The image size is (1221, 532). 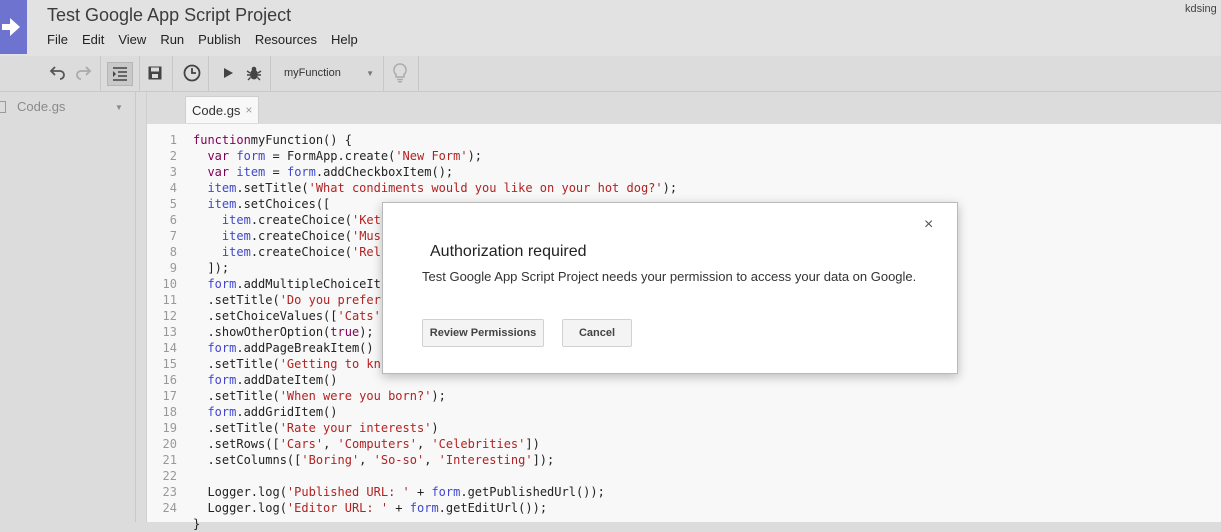 What do you see at coordinates (508, 251) in the screenshot?
I see `dialog-title: Authorization required` at bounding box center [508, 251].